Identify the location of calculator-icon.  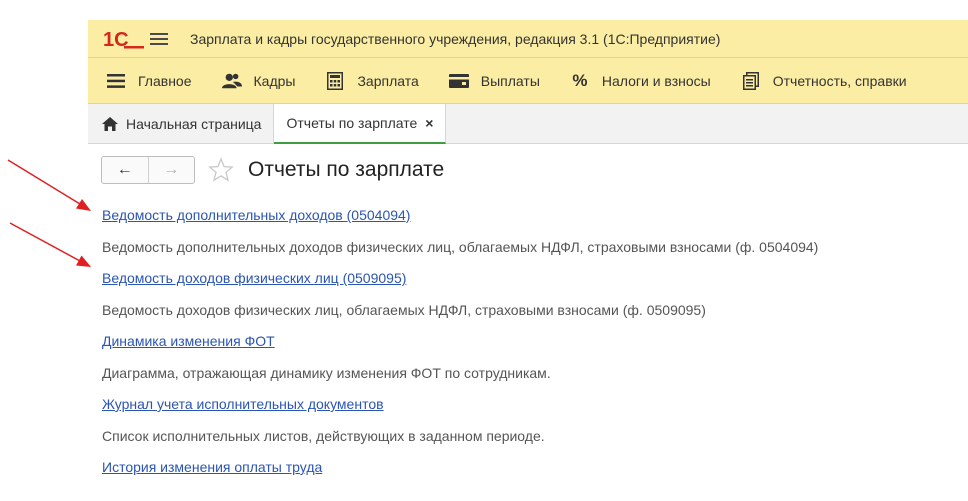
(335, 81).